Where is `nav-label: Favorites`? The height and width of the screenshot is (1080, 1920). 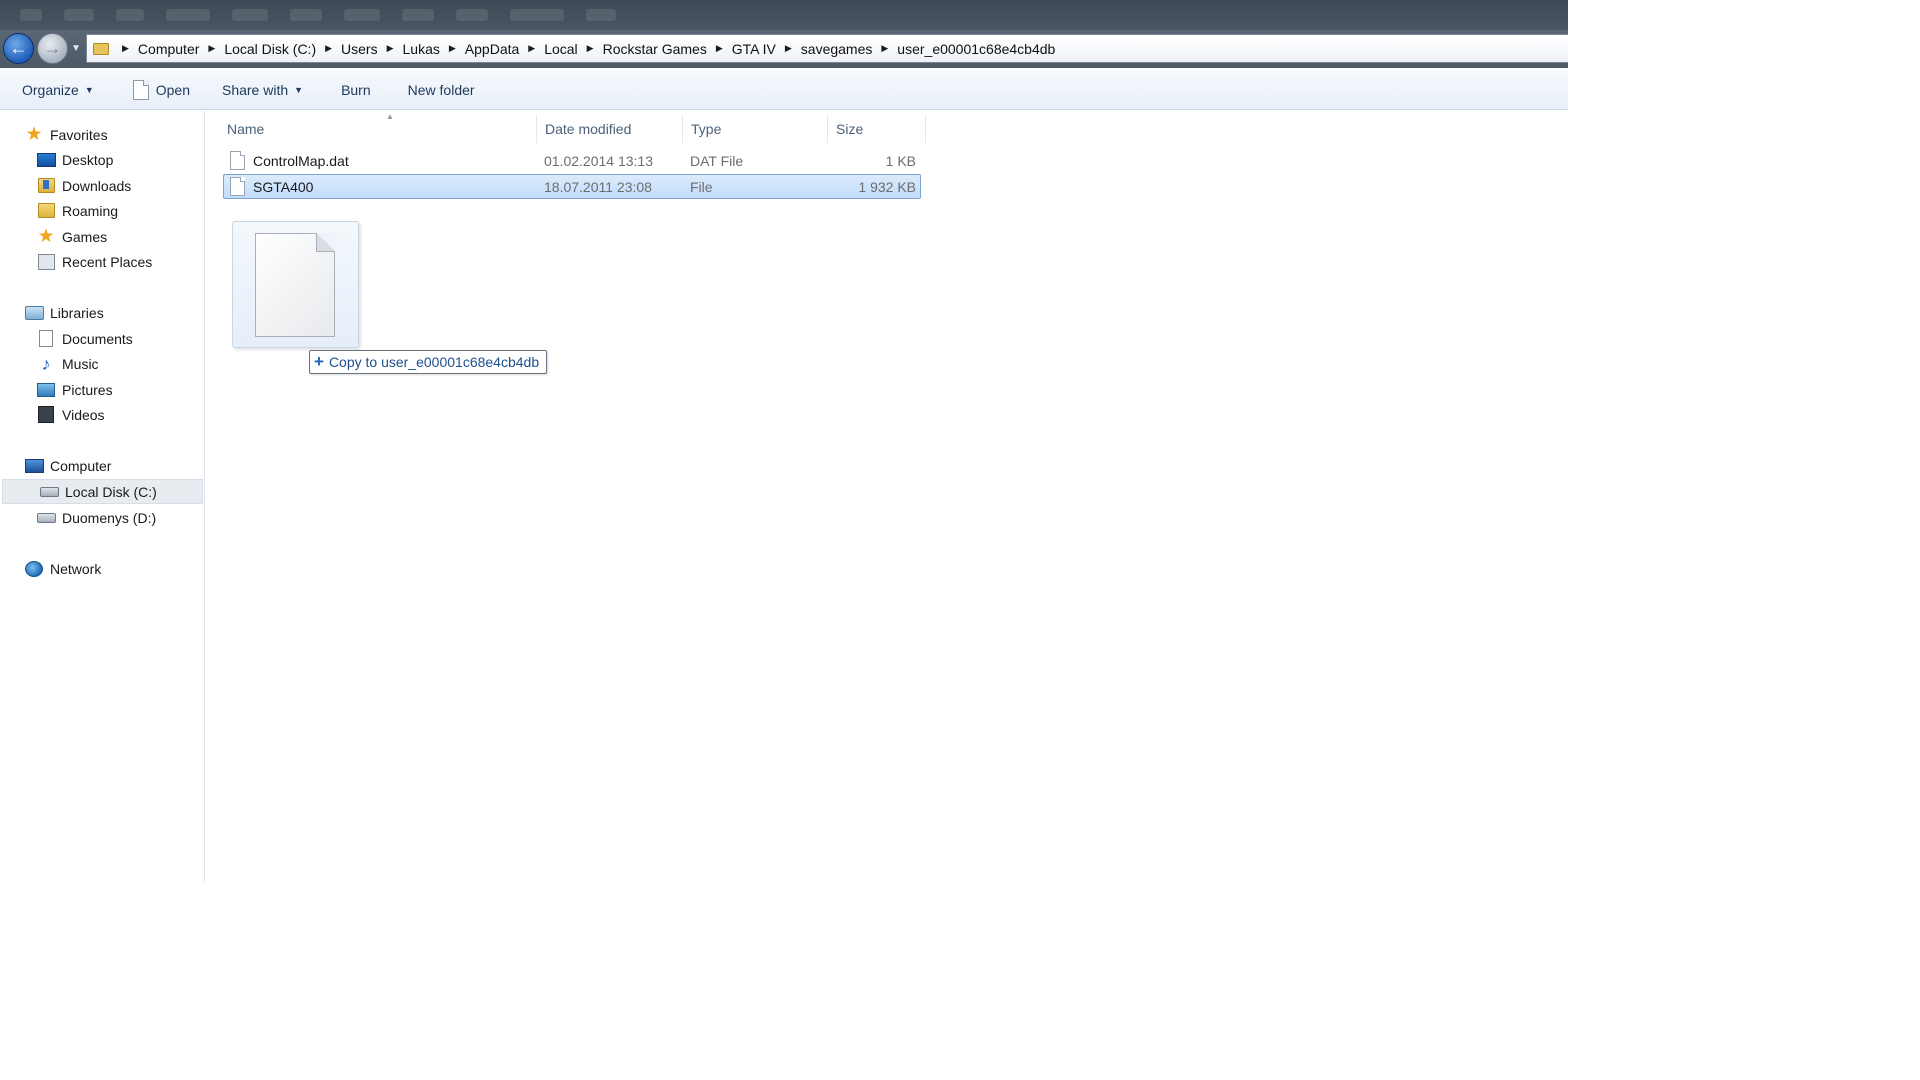 nav-label: Favorites is located at coordinates (79, 134).